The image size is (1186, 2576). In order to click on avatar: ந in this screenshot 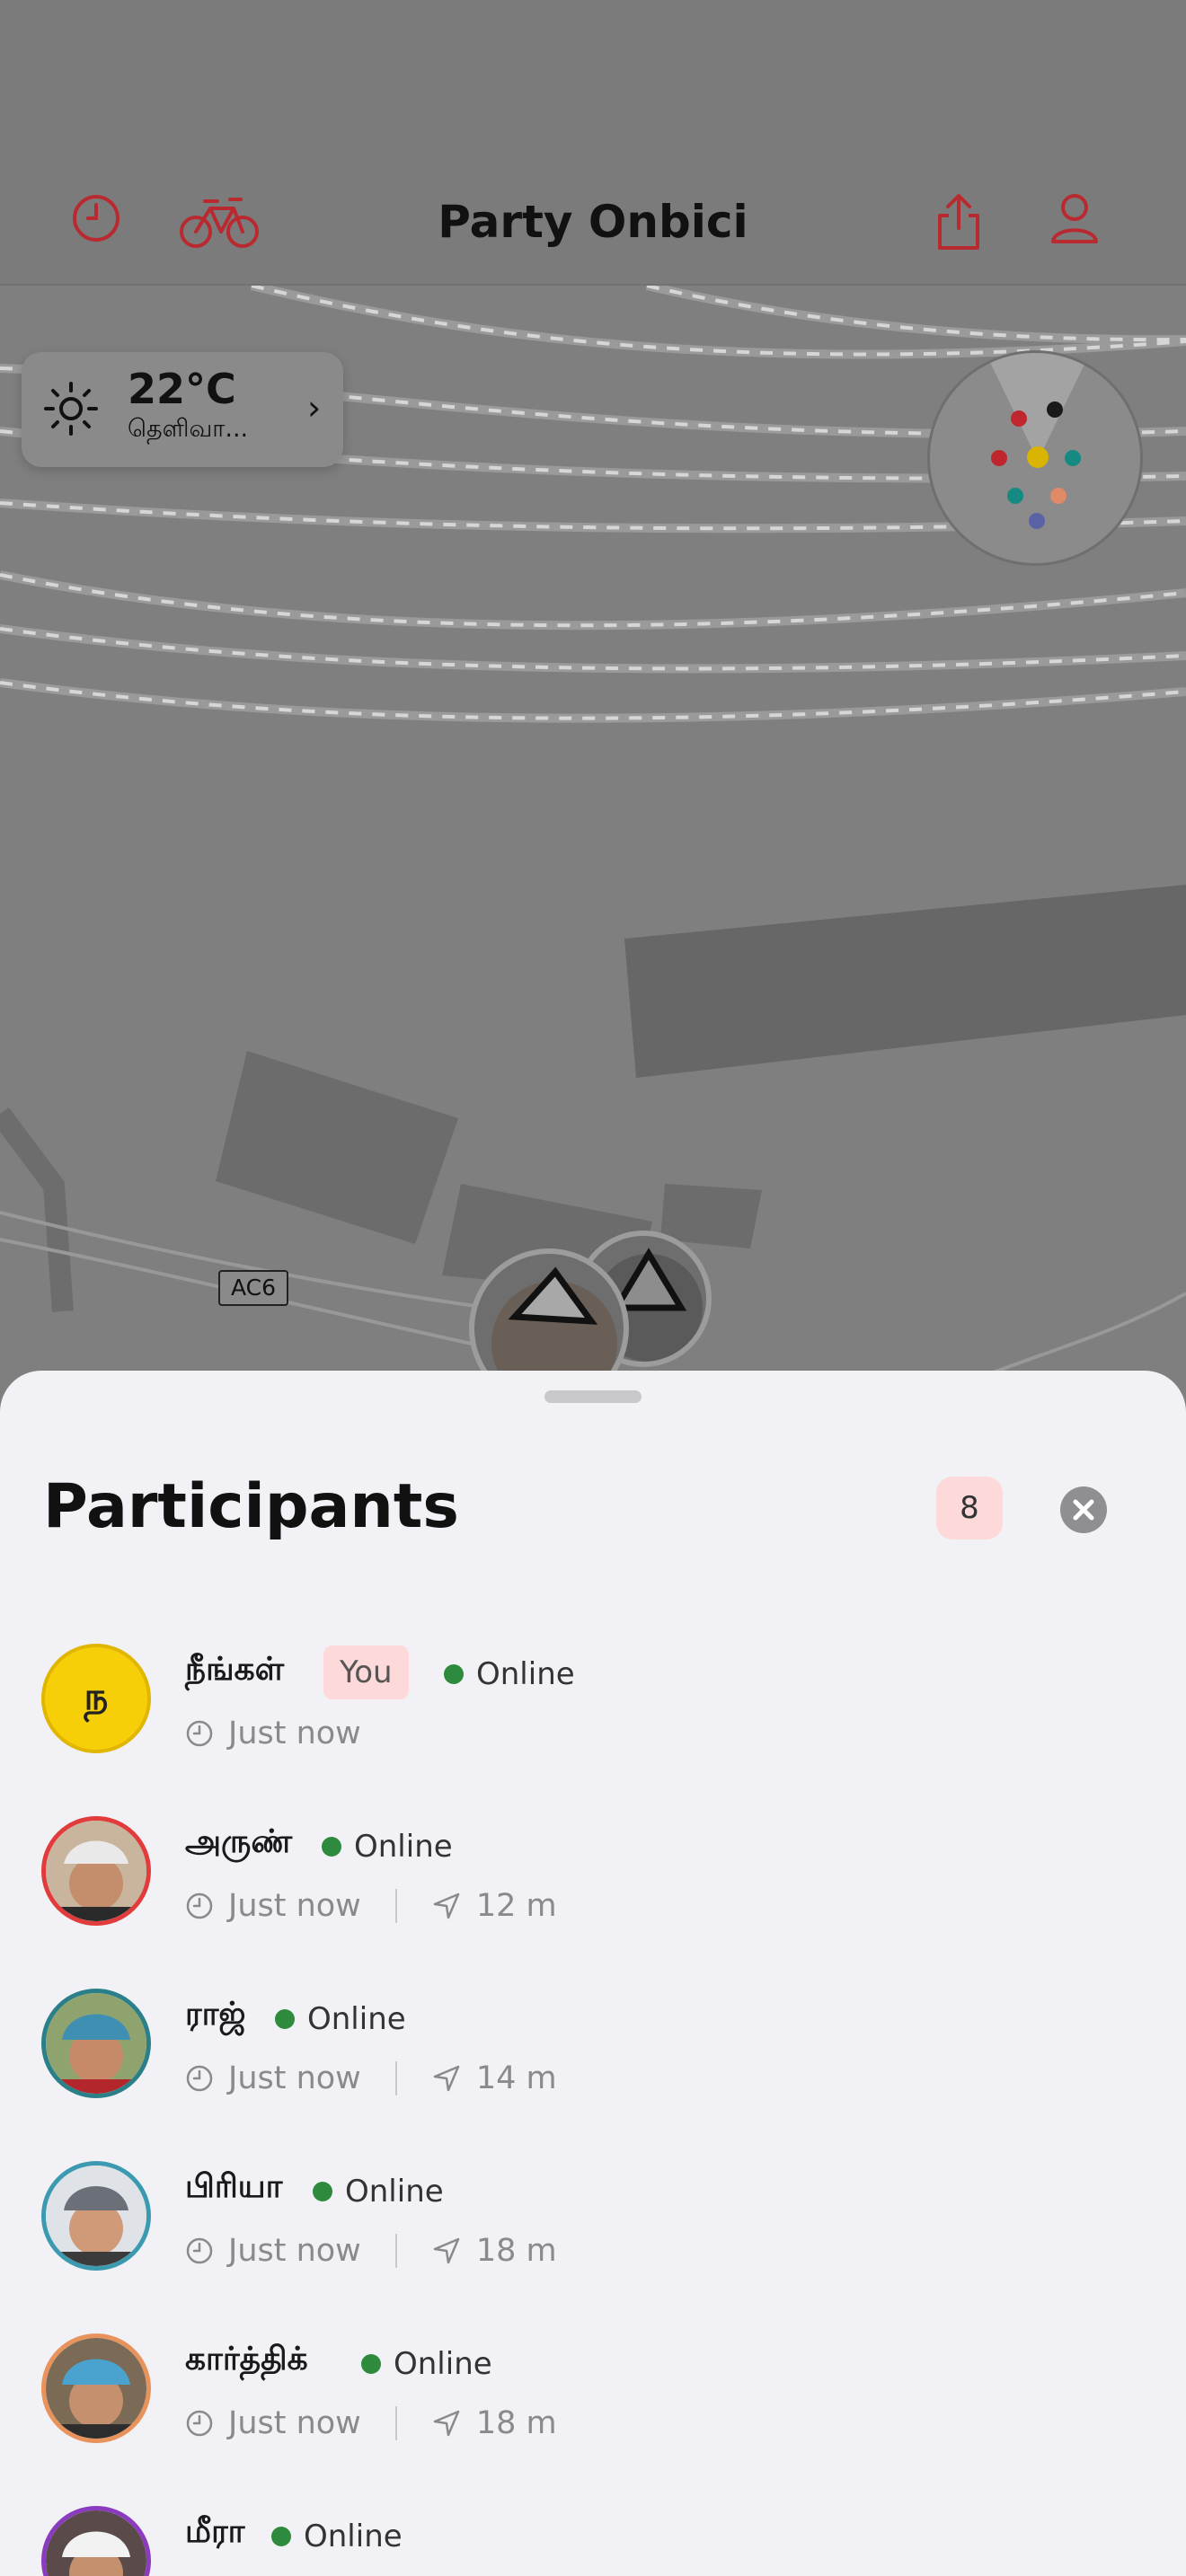, I will do `click(96, 1698)`.